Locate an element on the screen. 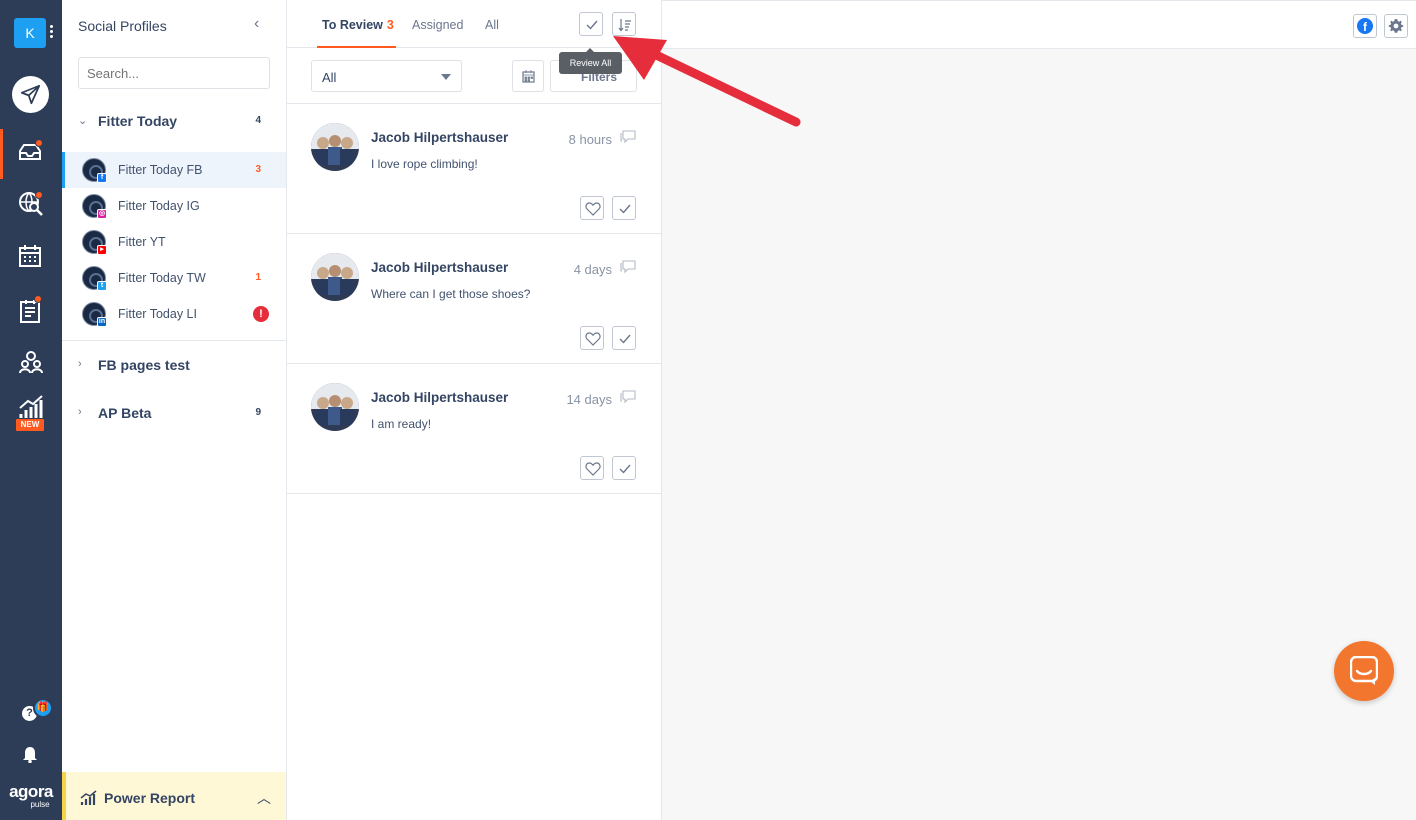 This screenshot has width=1416, height=820. power-report-label: Power Report is located at coordinates (150, 798).